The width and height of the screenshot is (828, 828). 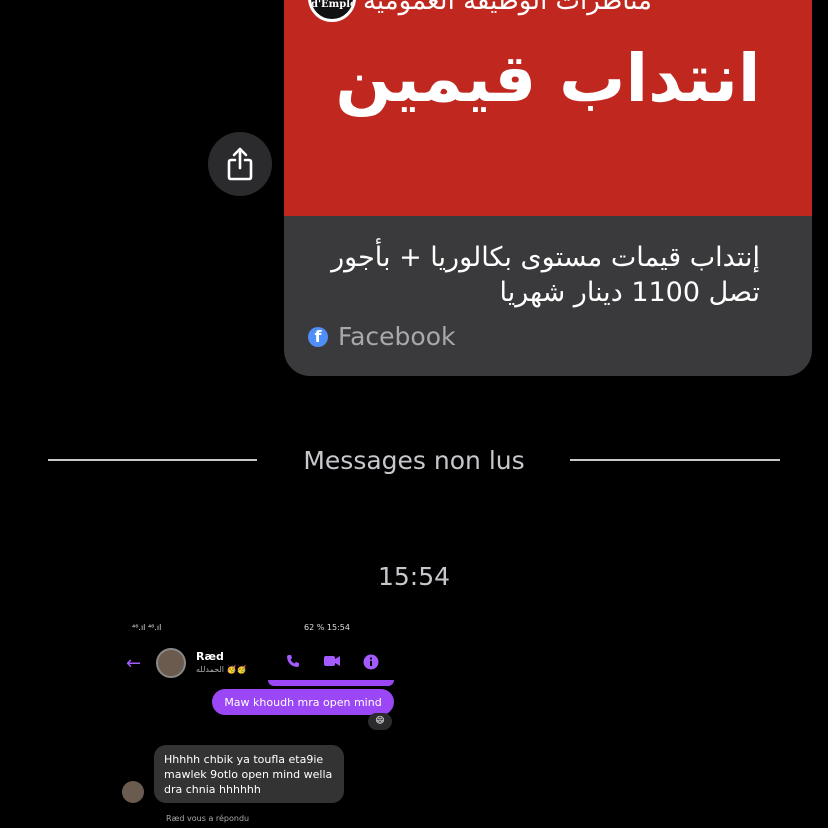 I want to click on contact-name: Ræd, so click(x=210, y=656).